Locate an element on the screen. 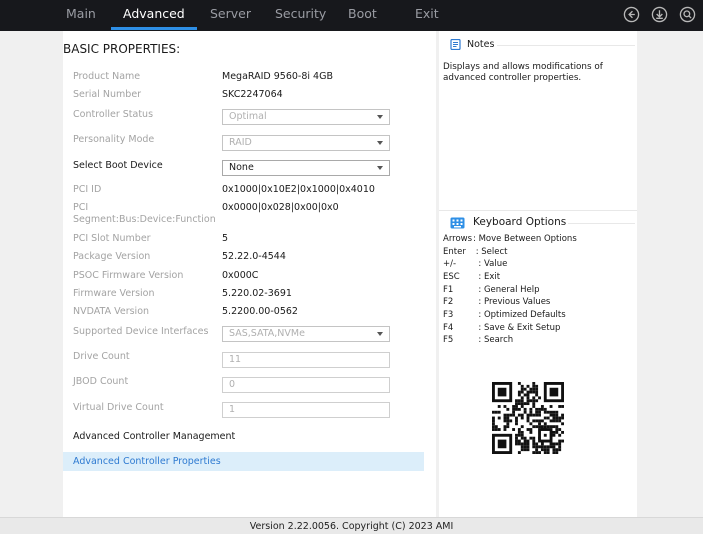 This screenshot has width=703, height=534. qr-code-icon is located at coordinates (528, 418).